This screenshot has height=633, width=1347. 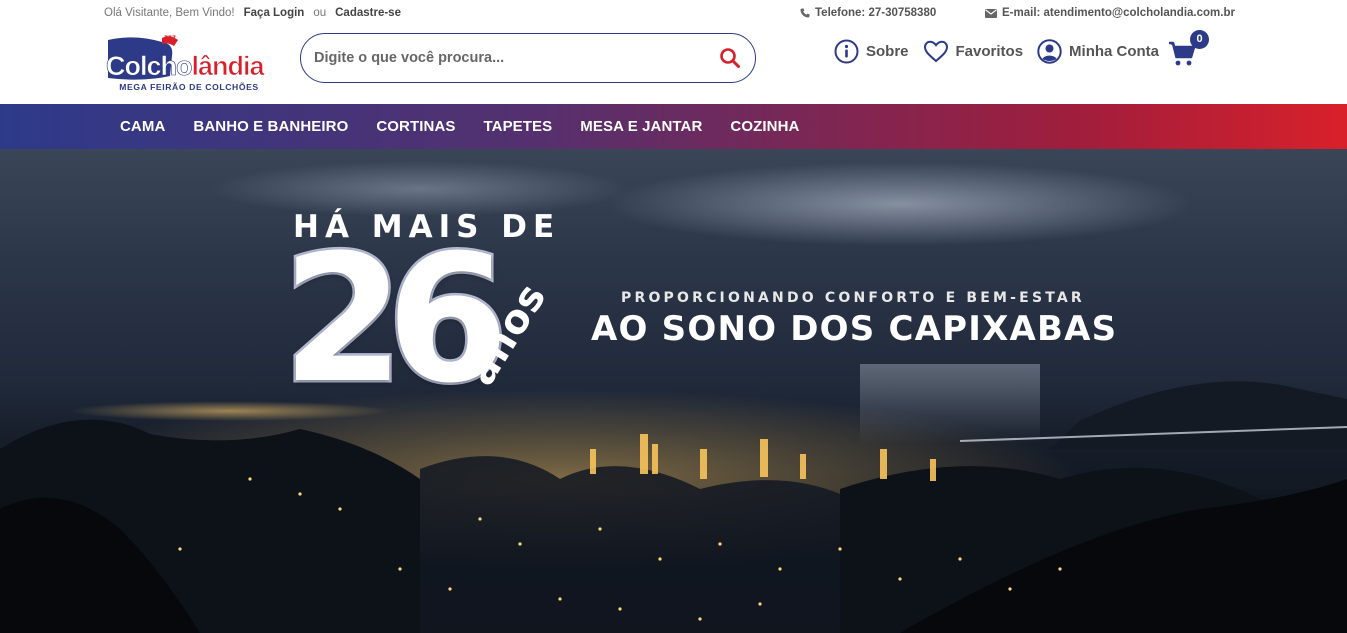 What do you see at coordinates (1049, 51) in the screenshot?
I see `user-icon` at bounding box center [1049, 51].